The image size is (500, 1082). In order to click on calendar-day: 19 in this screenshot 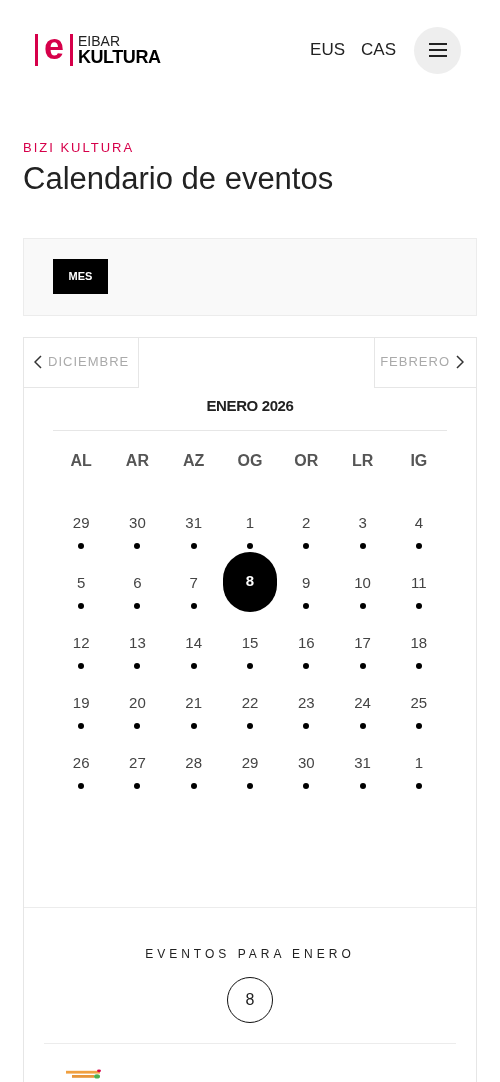, I will do `click(81, 702)`.